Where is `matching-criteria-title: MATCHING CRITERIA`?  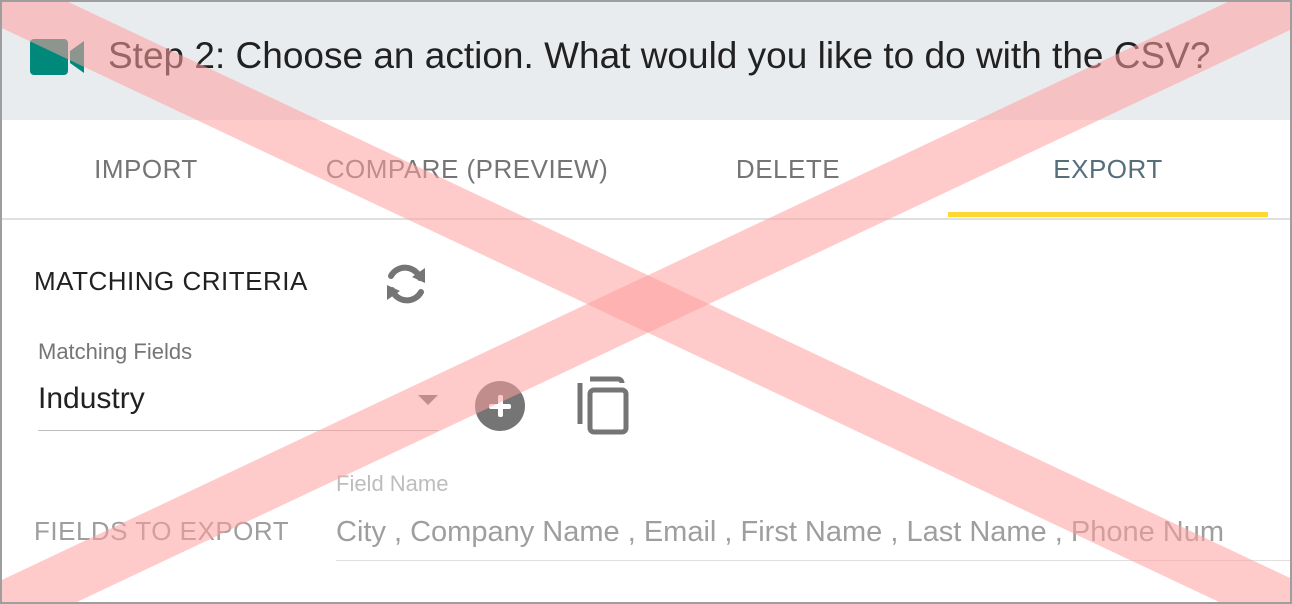
matching-criteria-title: MATCHING CRITERIA is located at coordinates (171, 281).